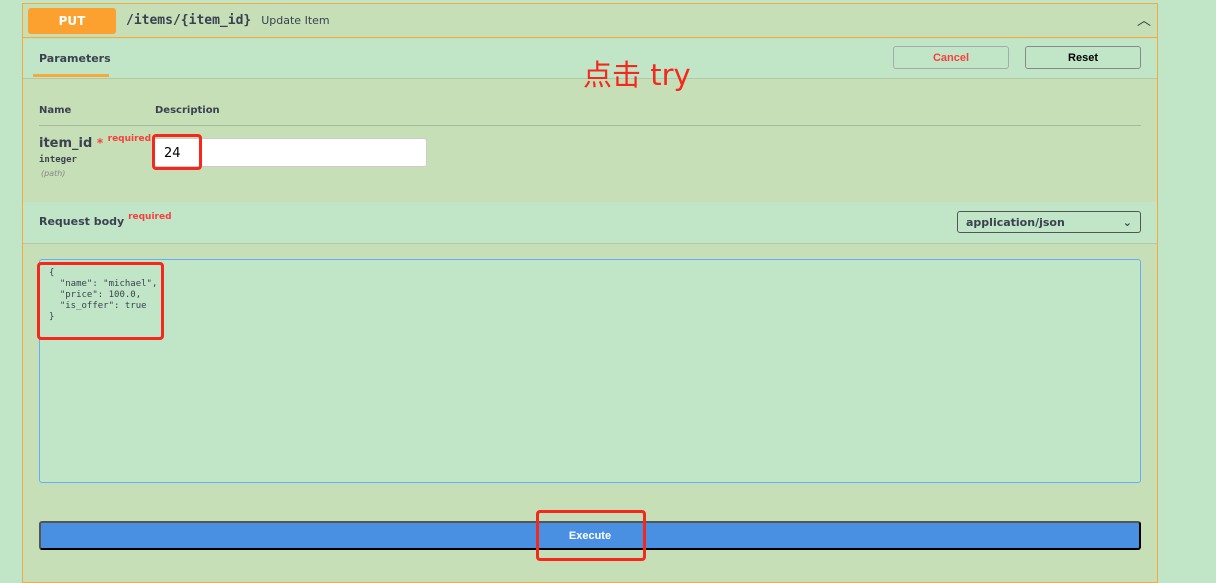  I want to click on content-type-select: application/json ⌄, so click(1049, 222).